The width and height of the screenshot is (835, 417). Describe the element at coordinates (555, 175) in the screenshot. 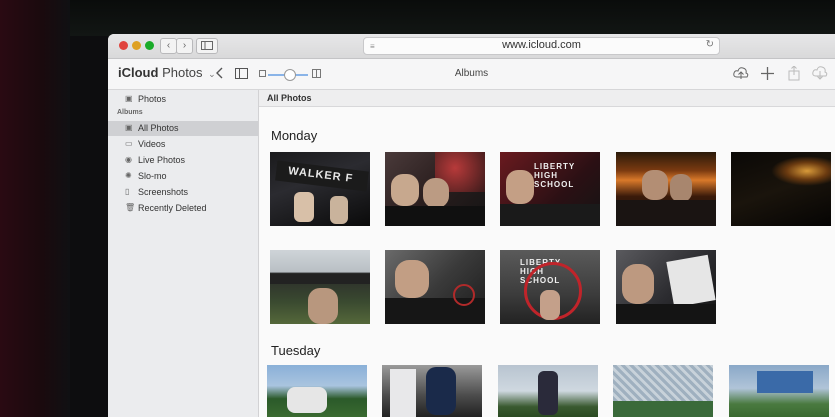

I see `photo-sign-text: LIBERTY HIGH SCHOOL` at that location.